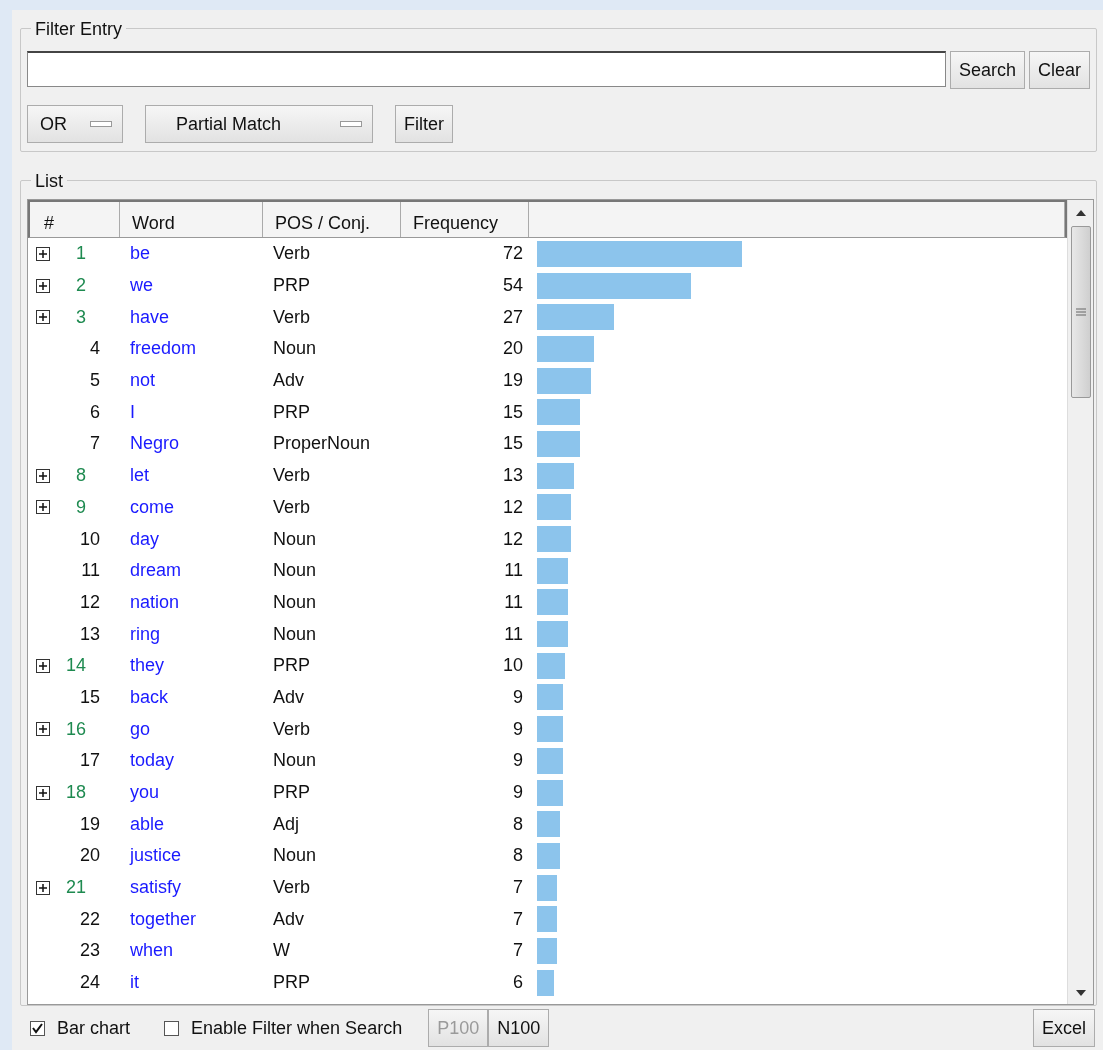  What do you see at coordinates (486, 69) in the screenshot?
I see `search-field` at bounding box center [486, 69].